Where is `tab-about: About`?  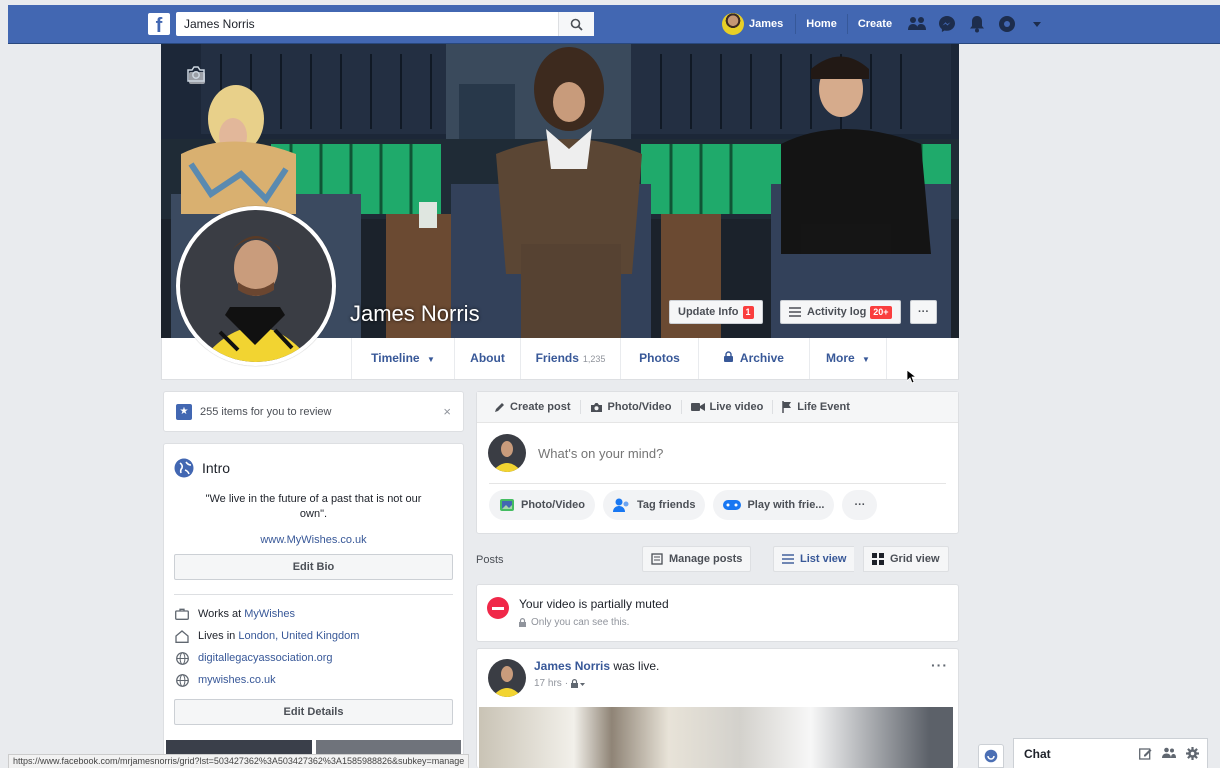
tab-about: About is located at coordinates (487, 358).